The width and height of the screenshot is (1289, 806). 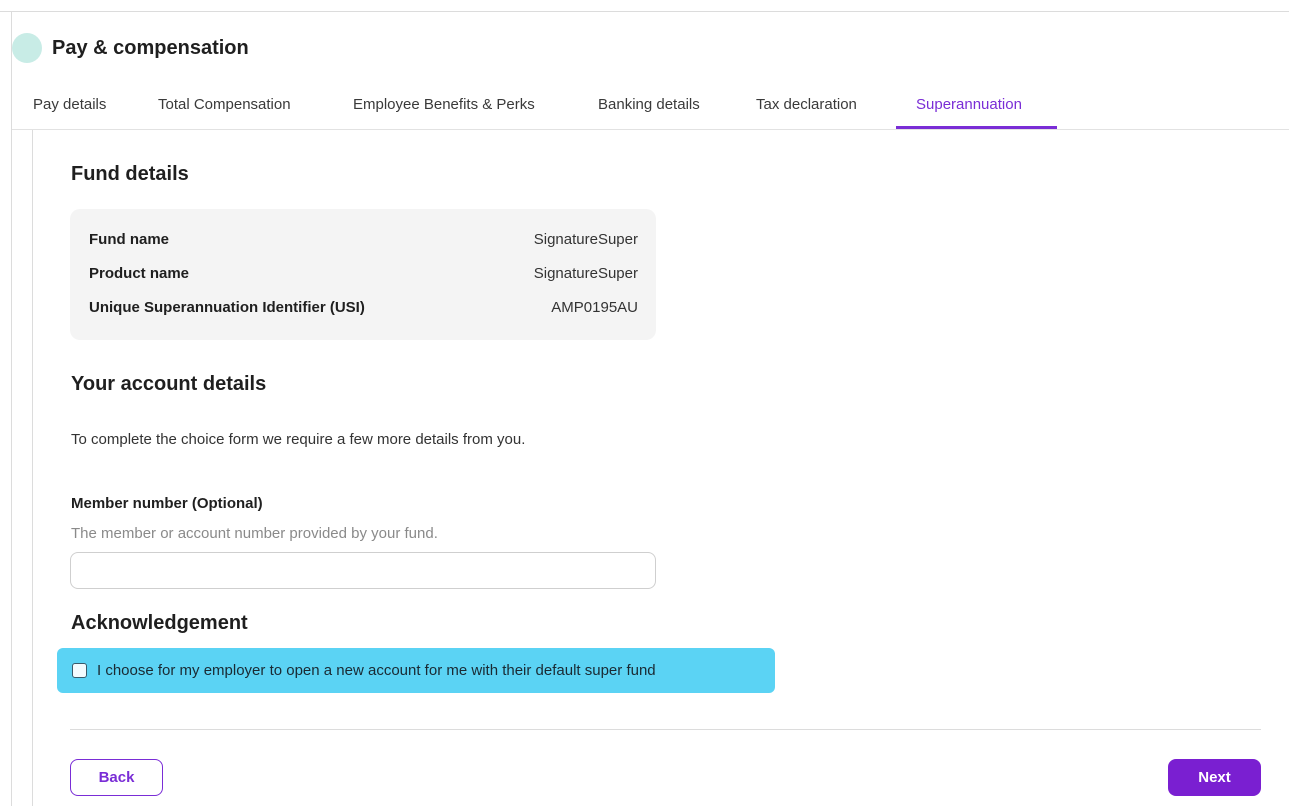 What do you see at coordinates (224, 105) in the screenshot?
I see `tab-total-compensation: Total Compensation` at bounding box center [224, 105].